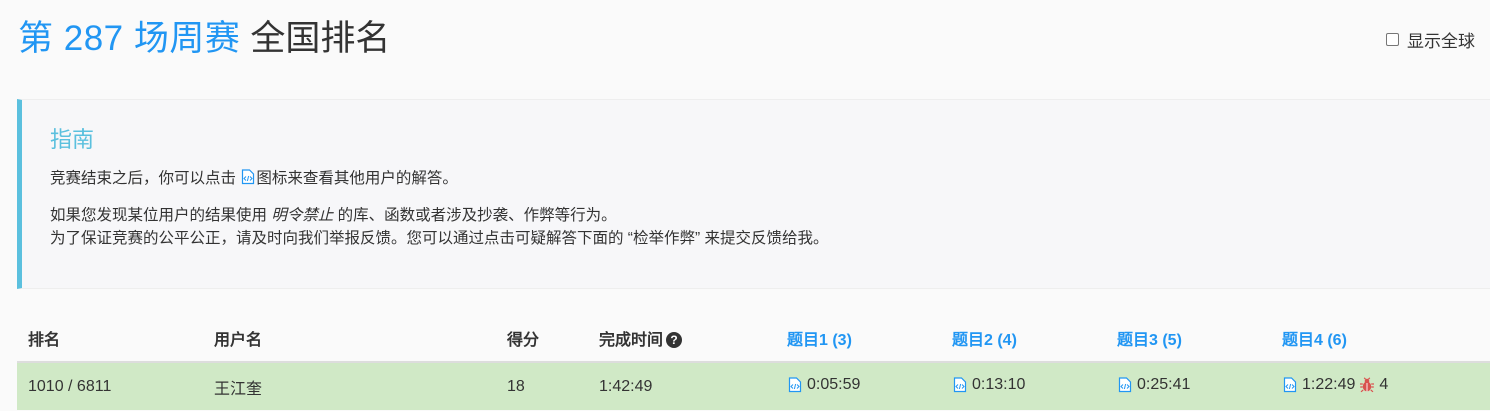  I want to click on guide-line-2-suffix: 的库、函数或者涉及抄袭、作弊等行为。, so click(477, 215).